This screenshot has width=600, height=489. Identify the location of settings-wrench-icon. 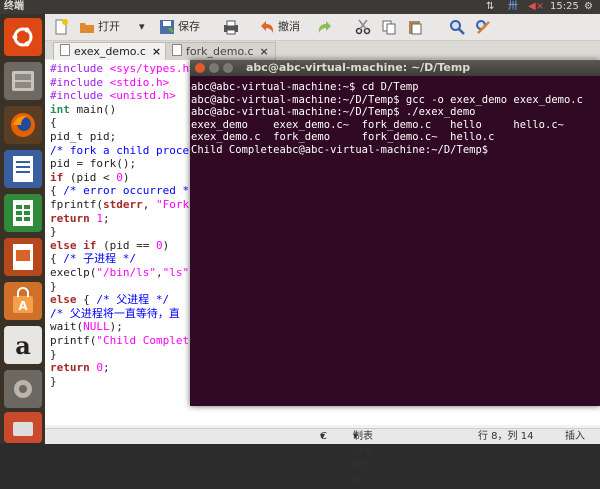
(23, 389).